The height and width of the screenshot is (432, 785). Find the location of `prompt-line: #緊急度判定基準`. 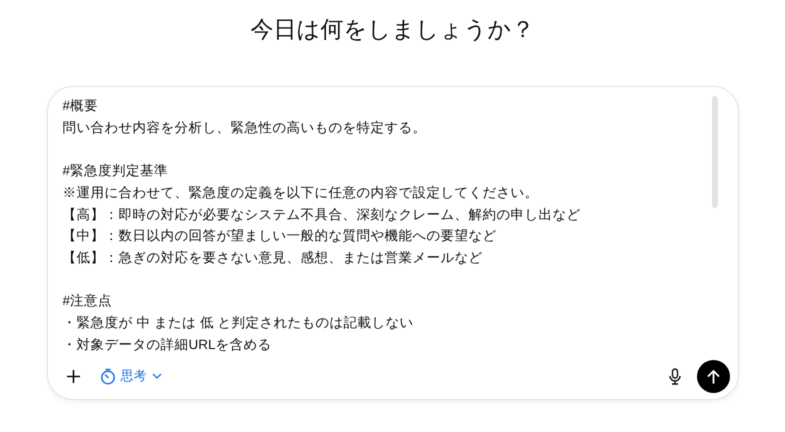

prompt-line: #緊急度判定基準 is located at coordinates (115, 171).